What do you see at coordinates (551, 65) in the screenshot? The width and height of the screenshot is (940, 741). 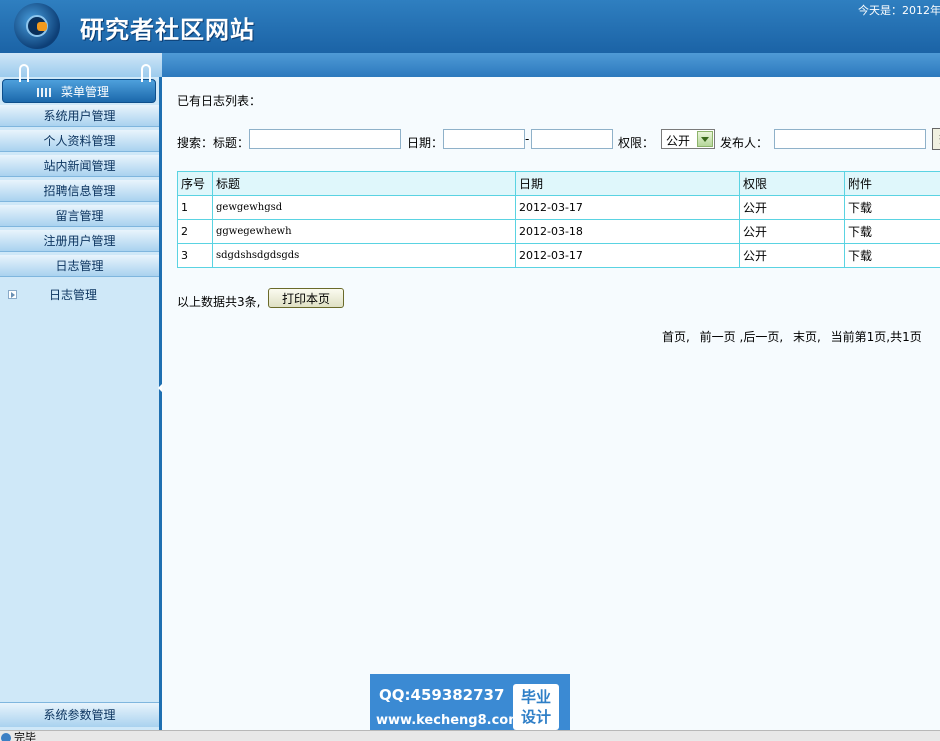 I see `content-top-bar` at bounding box center [551, 65].